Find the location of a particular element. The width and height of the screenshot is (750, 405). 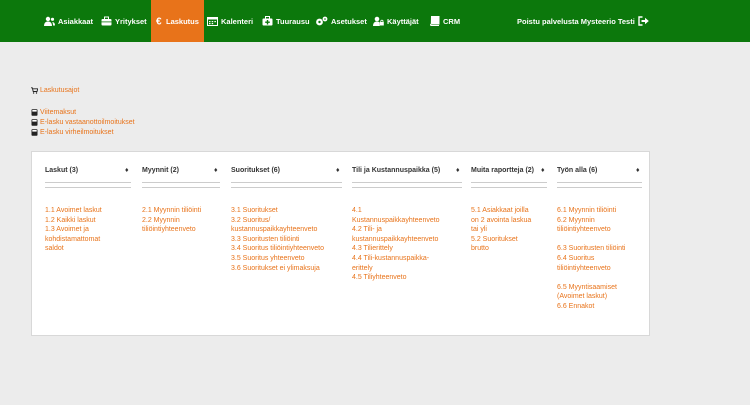

nav-label: Käyttäjät is located at coordinates (403, 21).